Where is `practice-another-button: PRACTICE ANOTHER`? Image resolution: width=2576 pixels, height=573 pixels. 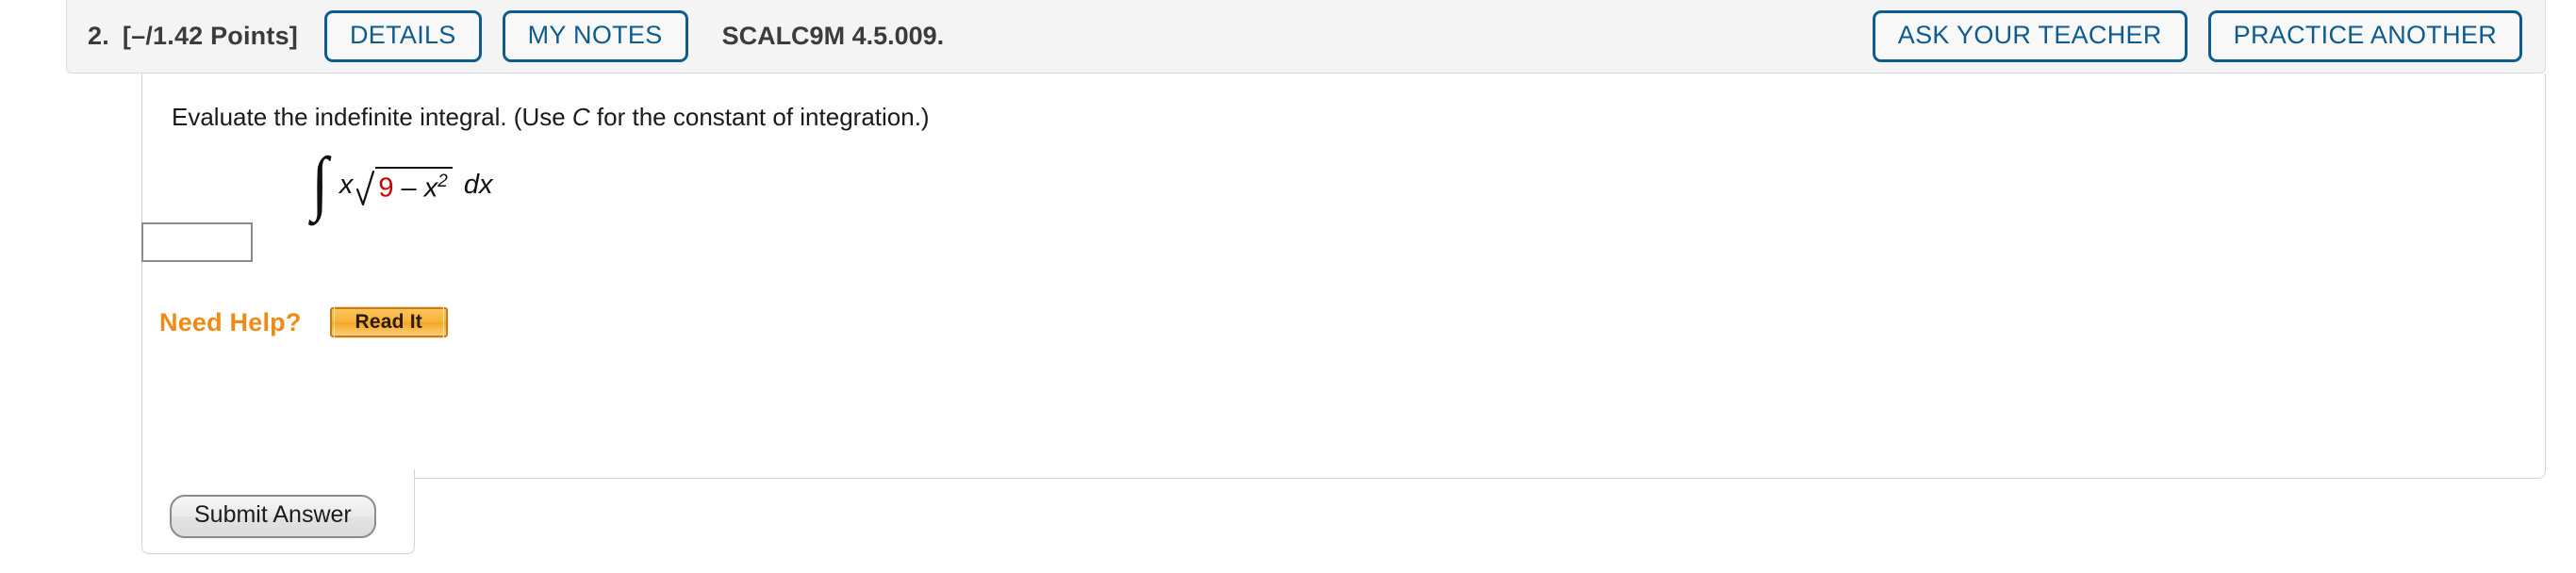
practice-another-button: PRACTICE ANOTHER is located at coordinates (2364, 36).